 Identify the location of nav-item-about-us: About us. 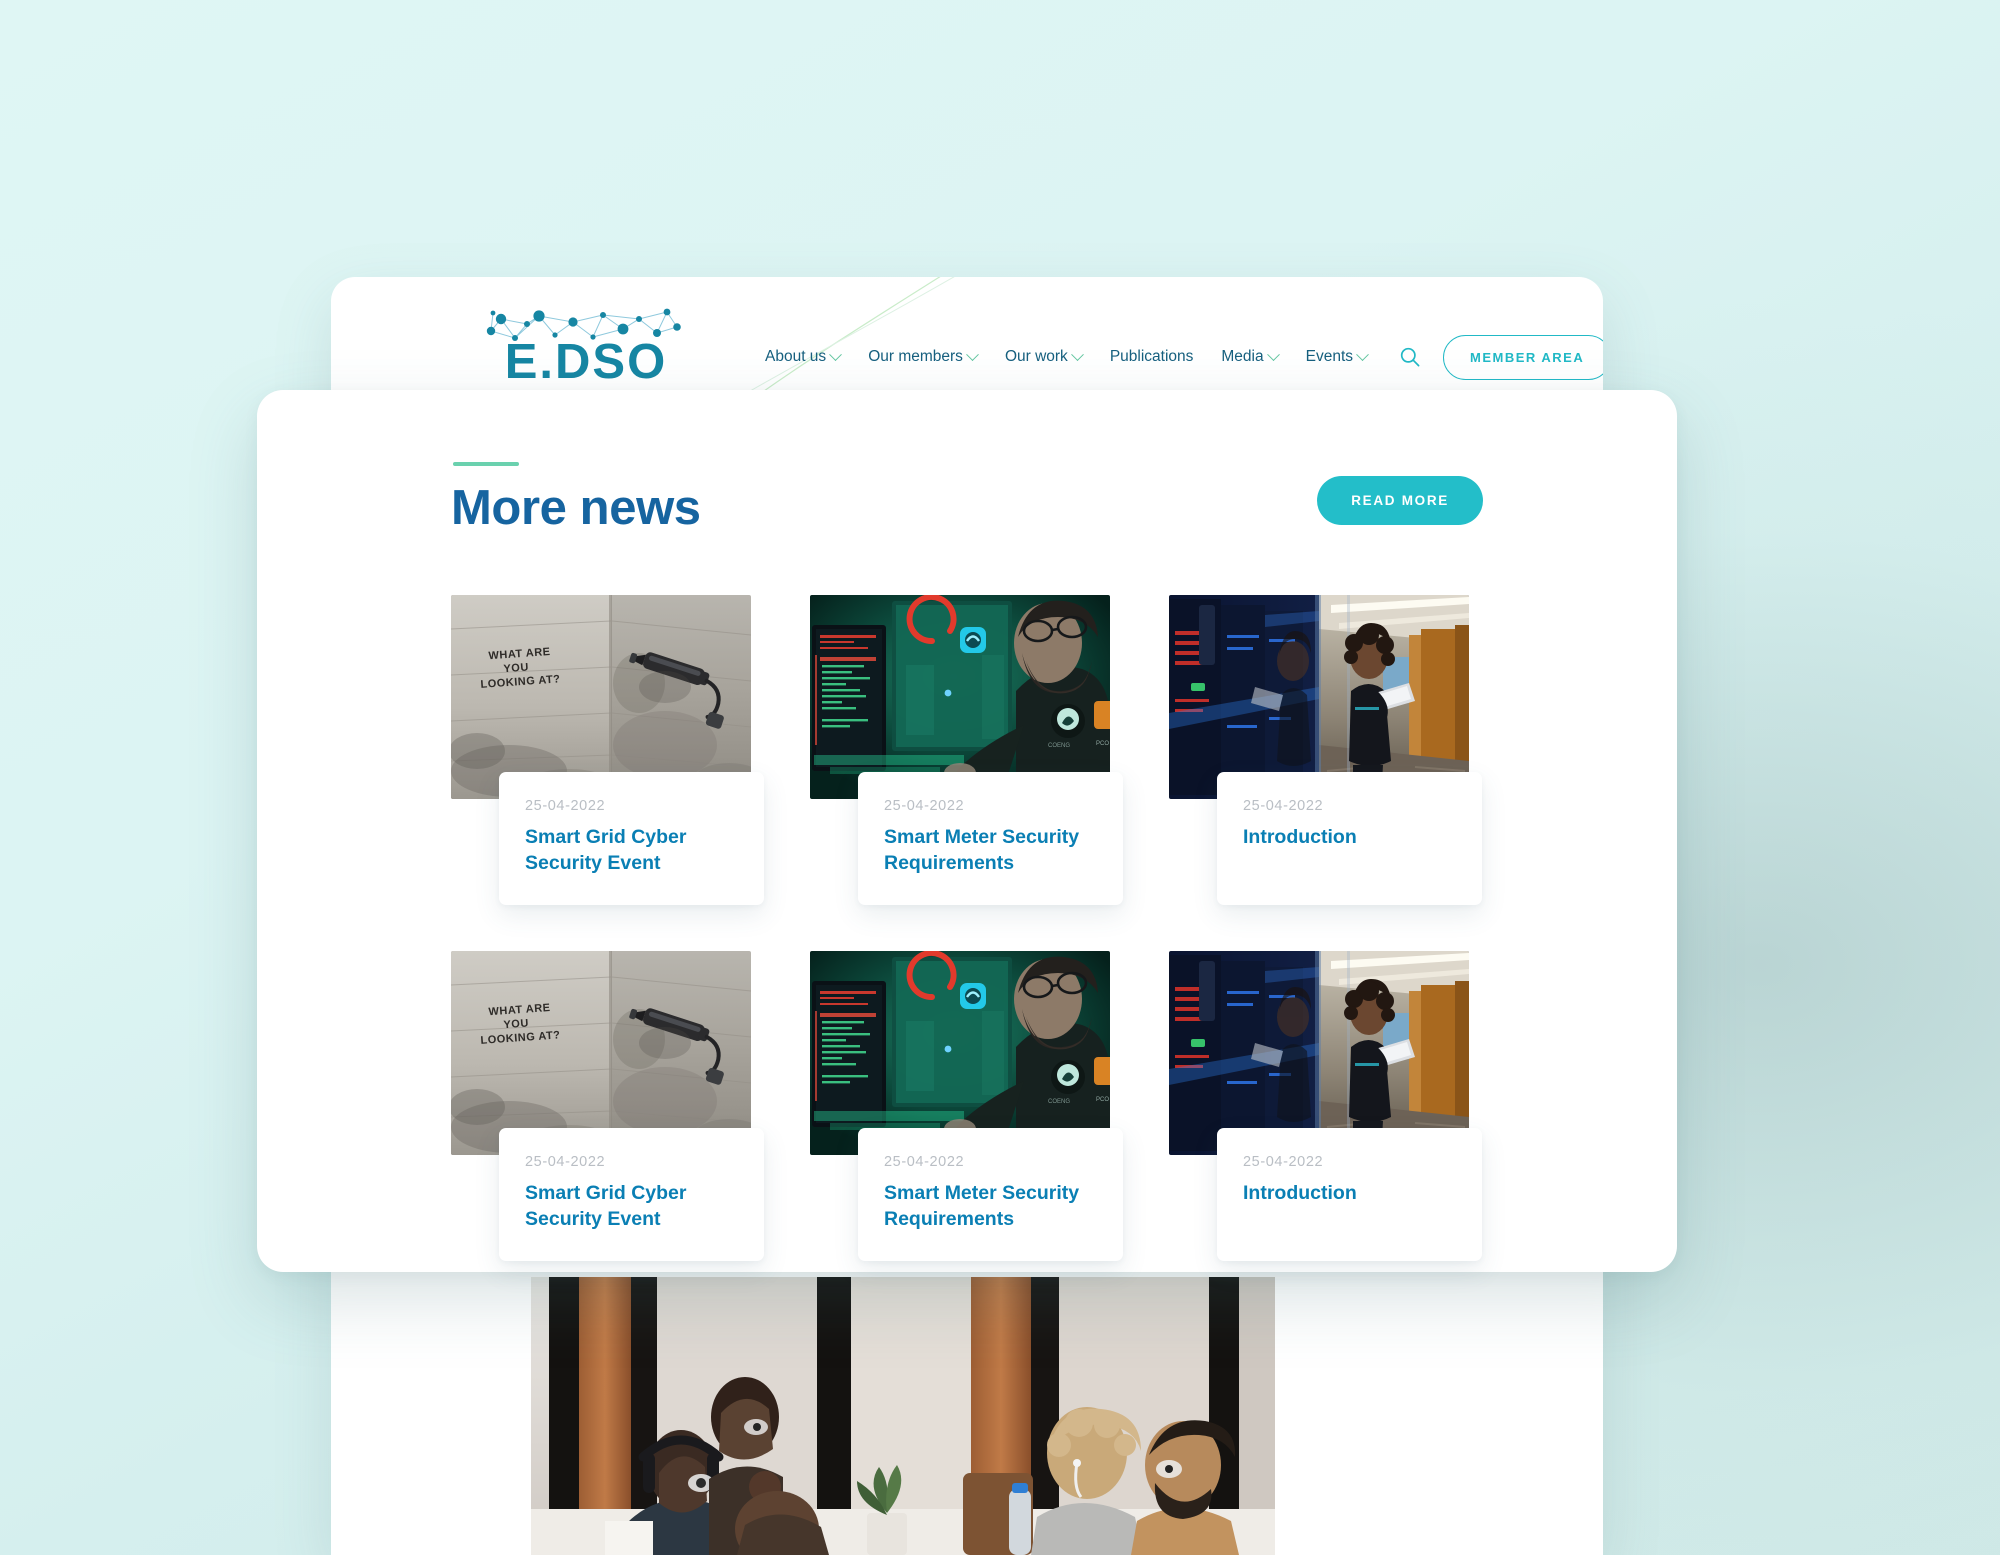
(802, 356).